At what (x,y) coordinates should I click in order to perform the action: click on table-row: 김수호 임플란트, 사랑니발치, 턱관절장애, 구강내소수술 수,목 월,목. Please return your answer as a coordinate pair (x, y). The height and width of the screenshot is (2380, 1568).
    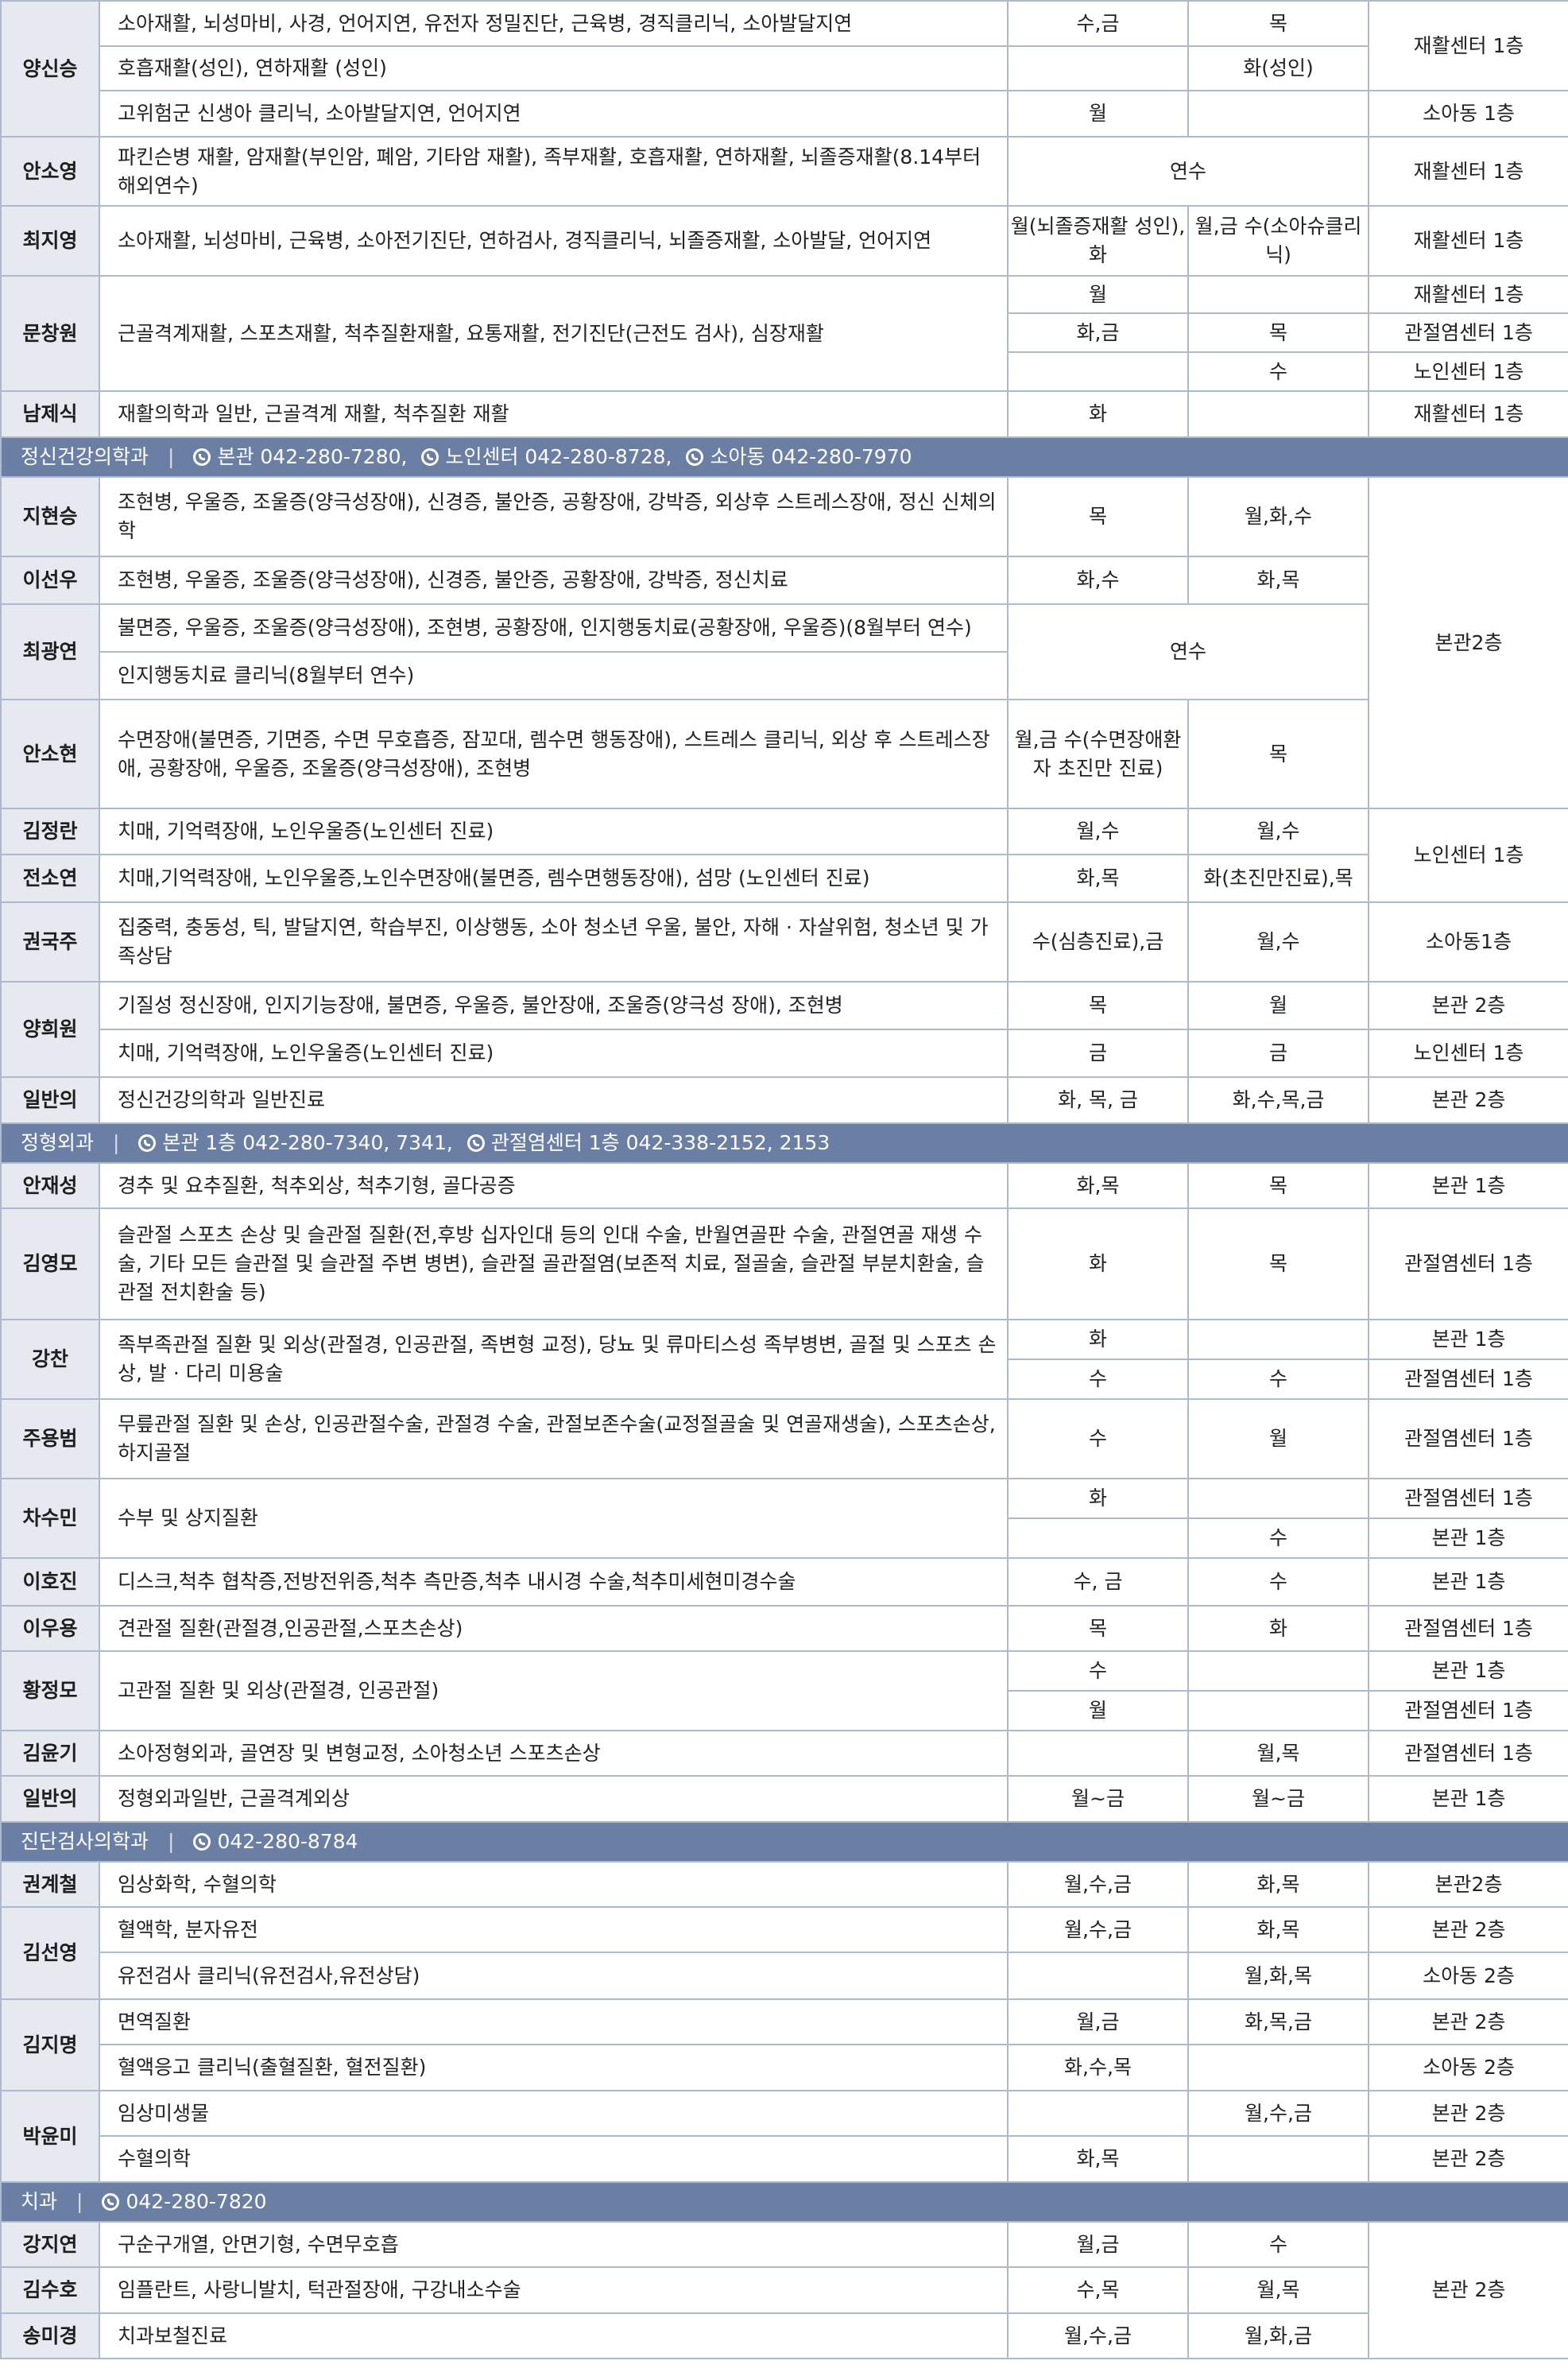
    Looking at the image, I should click on (784, 2290).